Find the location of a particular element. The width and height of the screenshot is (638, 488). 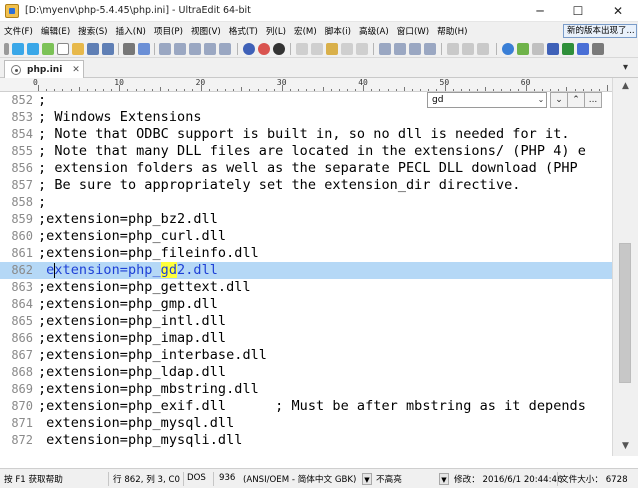

more-tools-icon is located at coordinates (598, 49).